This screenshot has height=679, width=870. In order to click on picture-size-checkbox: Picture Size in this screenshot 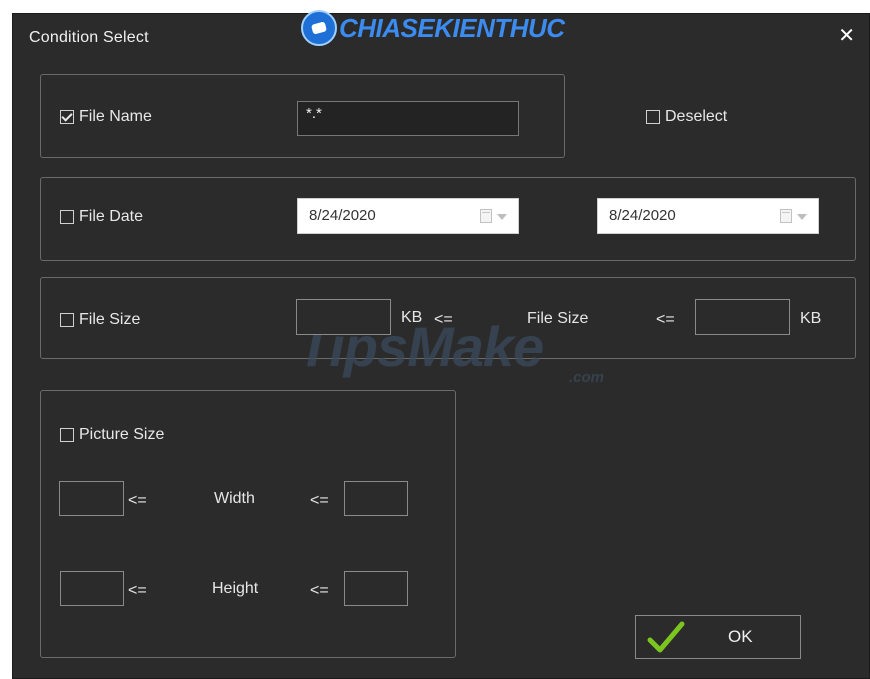, I will do `click(112, 435)`.